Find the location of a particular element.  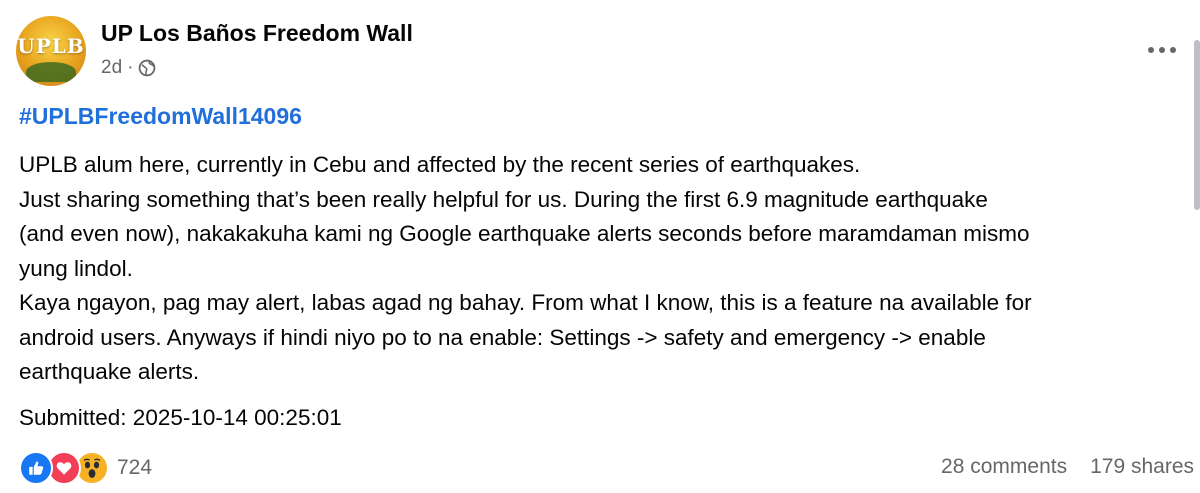

hashtag-link: #UPLBFreedomWall14096 is located at coordinates (160, 116).